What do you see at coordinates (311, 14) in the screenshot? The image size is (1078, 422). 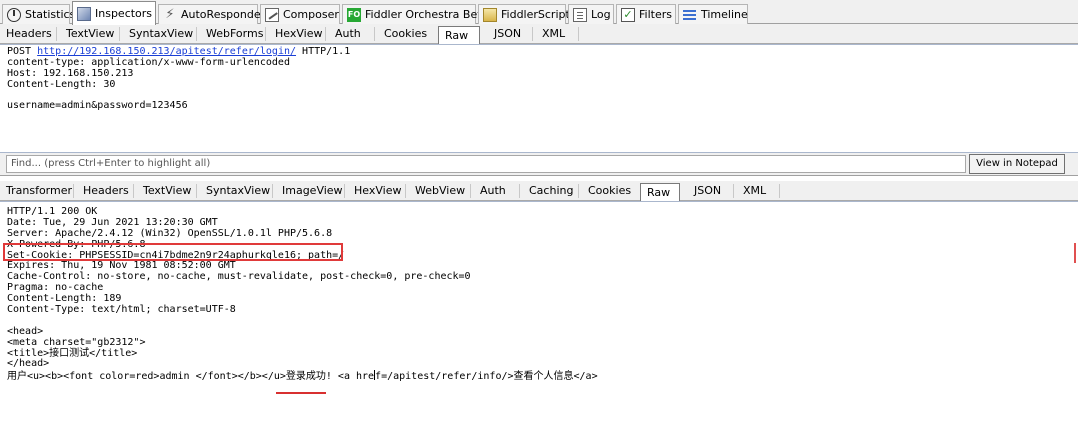 I see `tab-label: Composer` at bounding box center [311, 14].